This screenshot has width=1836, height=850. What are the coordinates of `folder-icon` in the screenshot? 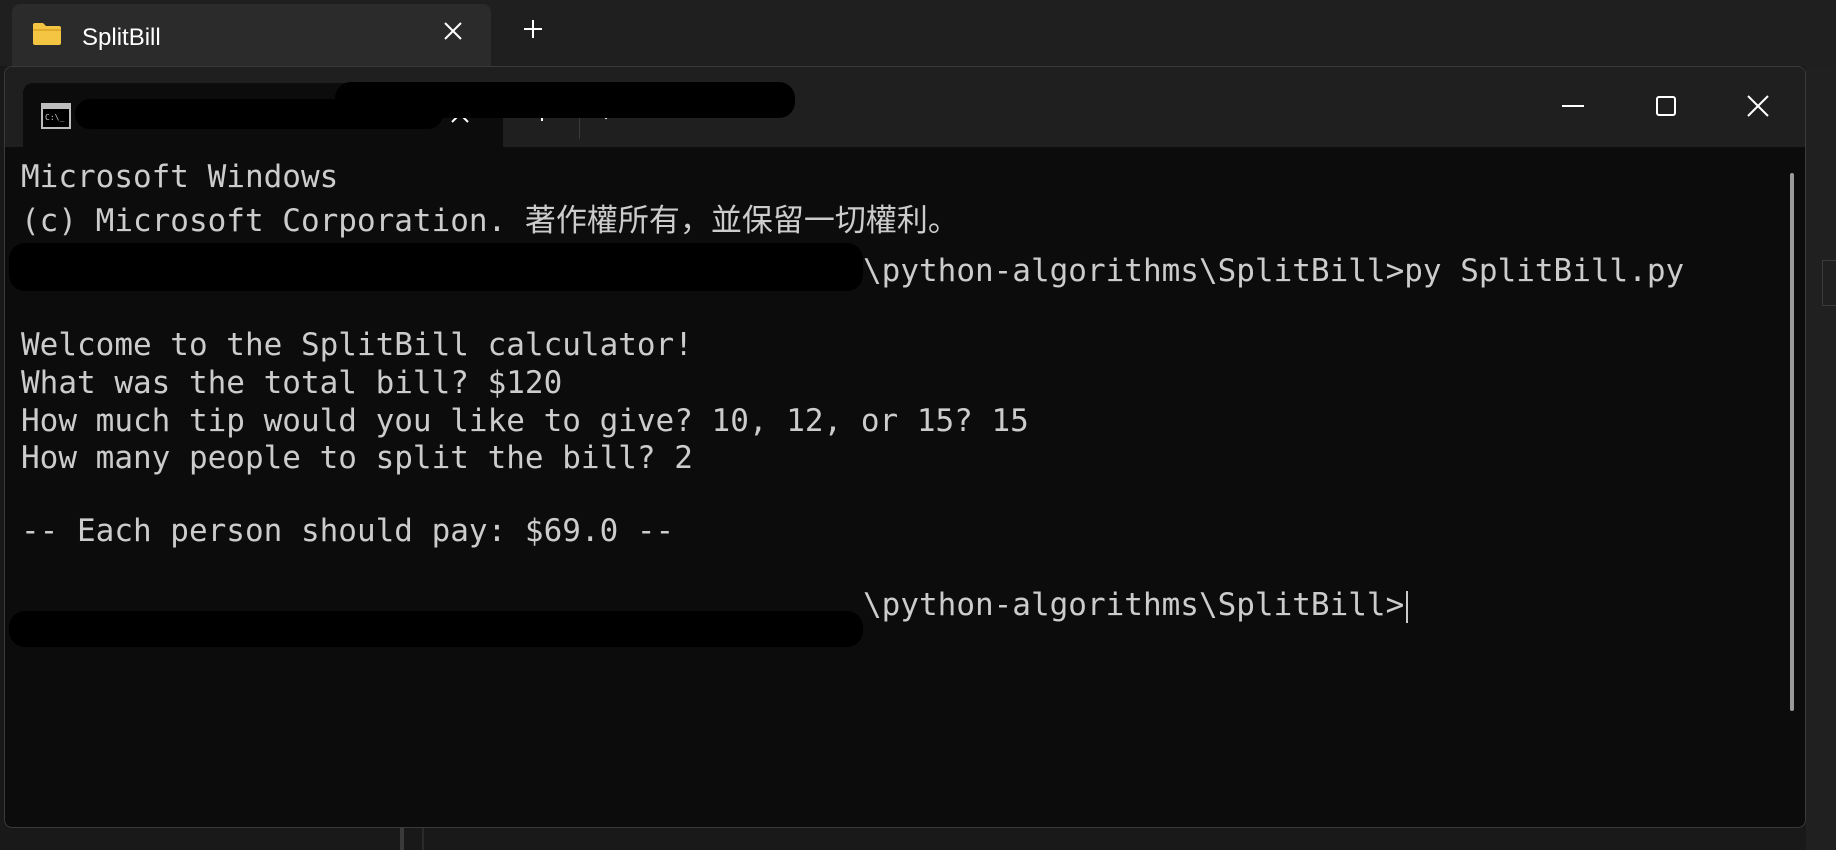 It's located at (47, 36).